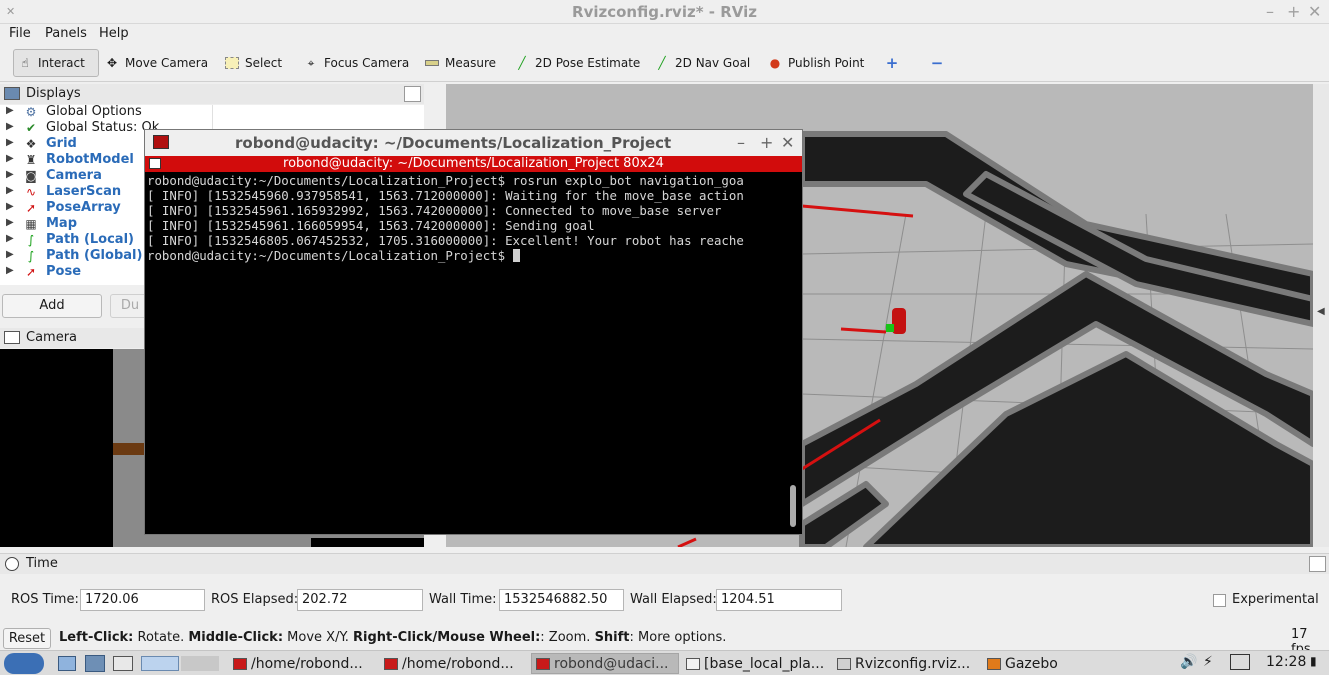  What do you see at coordinates (766, 142) in the screenshot?
I see `terminal-maximize-icon: +` at bounding box center [766, 142].